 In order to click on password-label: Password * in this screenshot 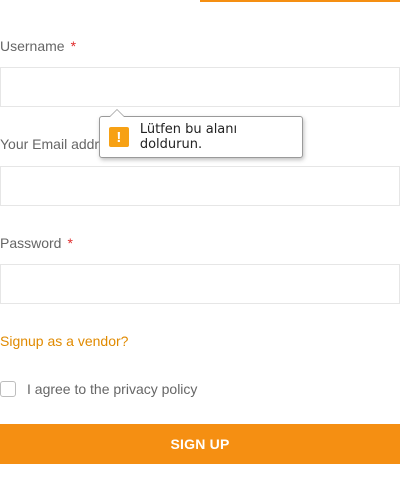, I will do `click(36, 243)`.